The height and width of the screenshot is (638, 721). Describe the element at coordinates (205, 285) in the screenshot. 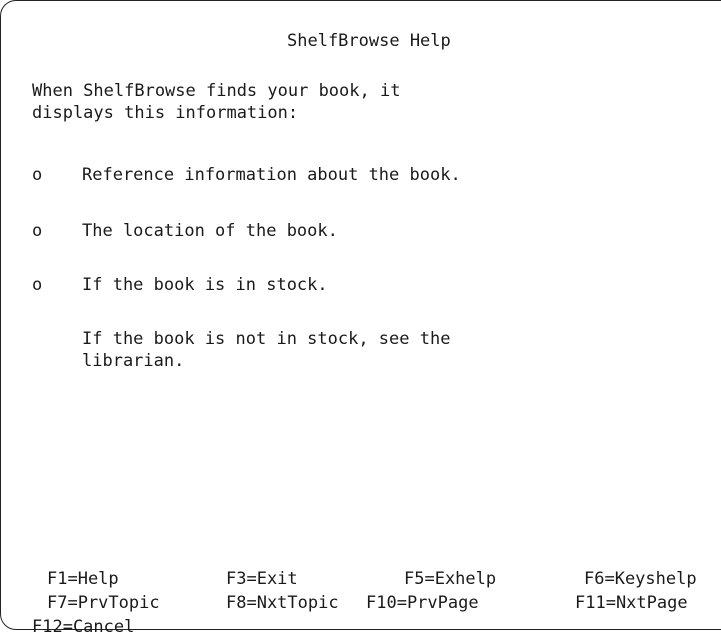

I see `bullet-in-stock: If the book is in stock.` at that location.